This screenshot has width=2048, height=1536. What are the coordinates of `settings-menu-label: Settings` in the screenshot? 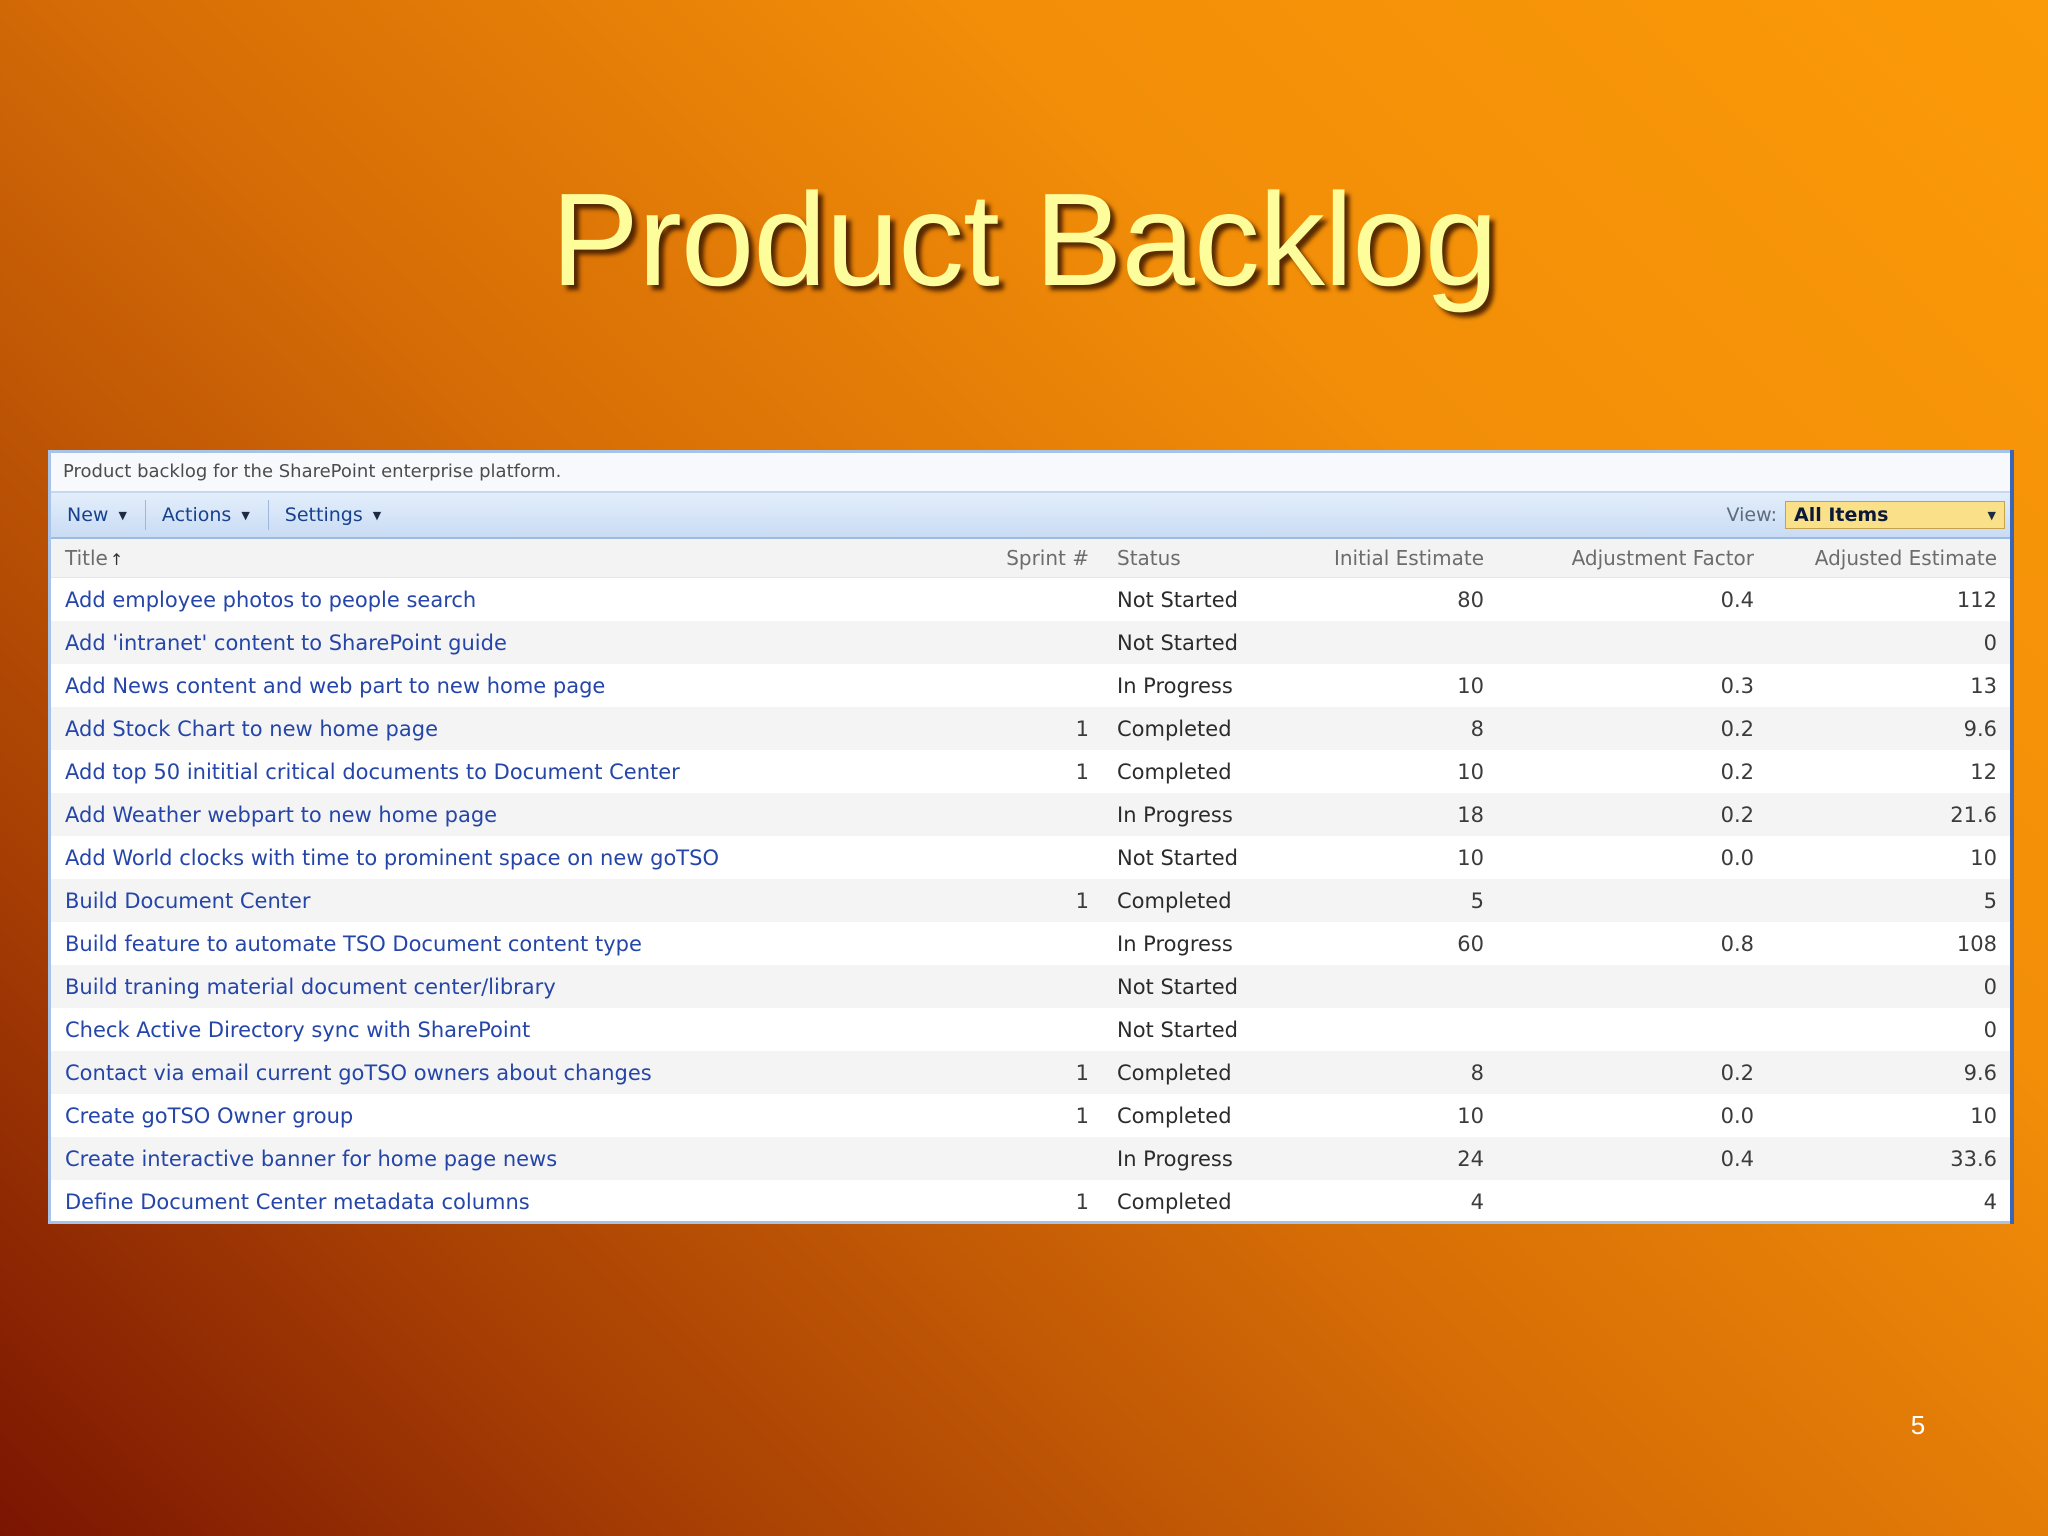 It's located at (323, 515).